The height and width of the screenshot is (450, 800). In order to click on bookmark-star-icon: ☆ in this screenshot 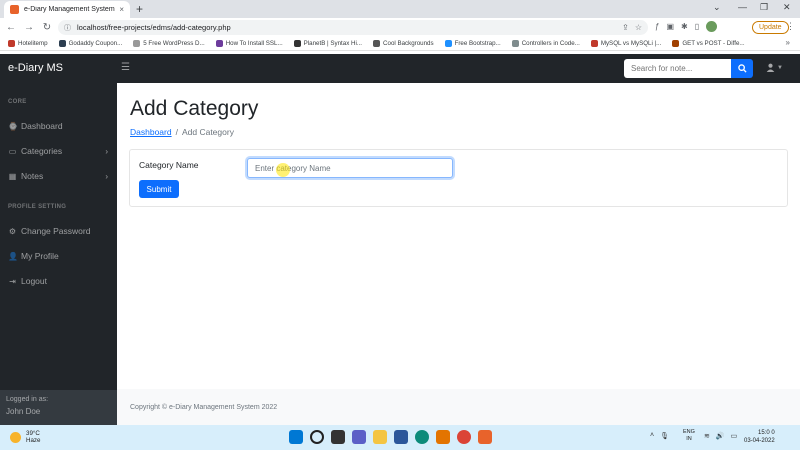, I will do `click(638, 27)`.